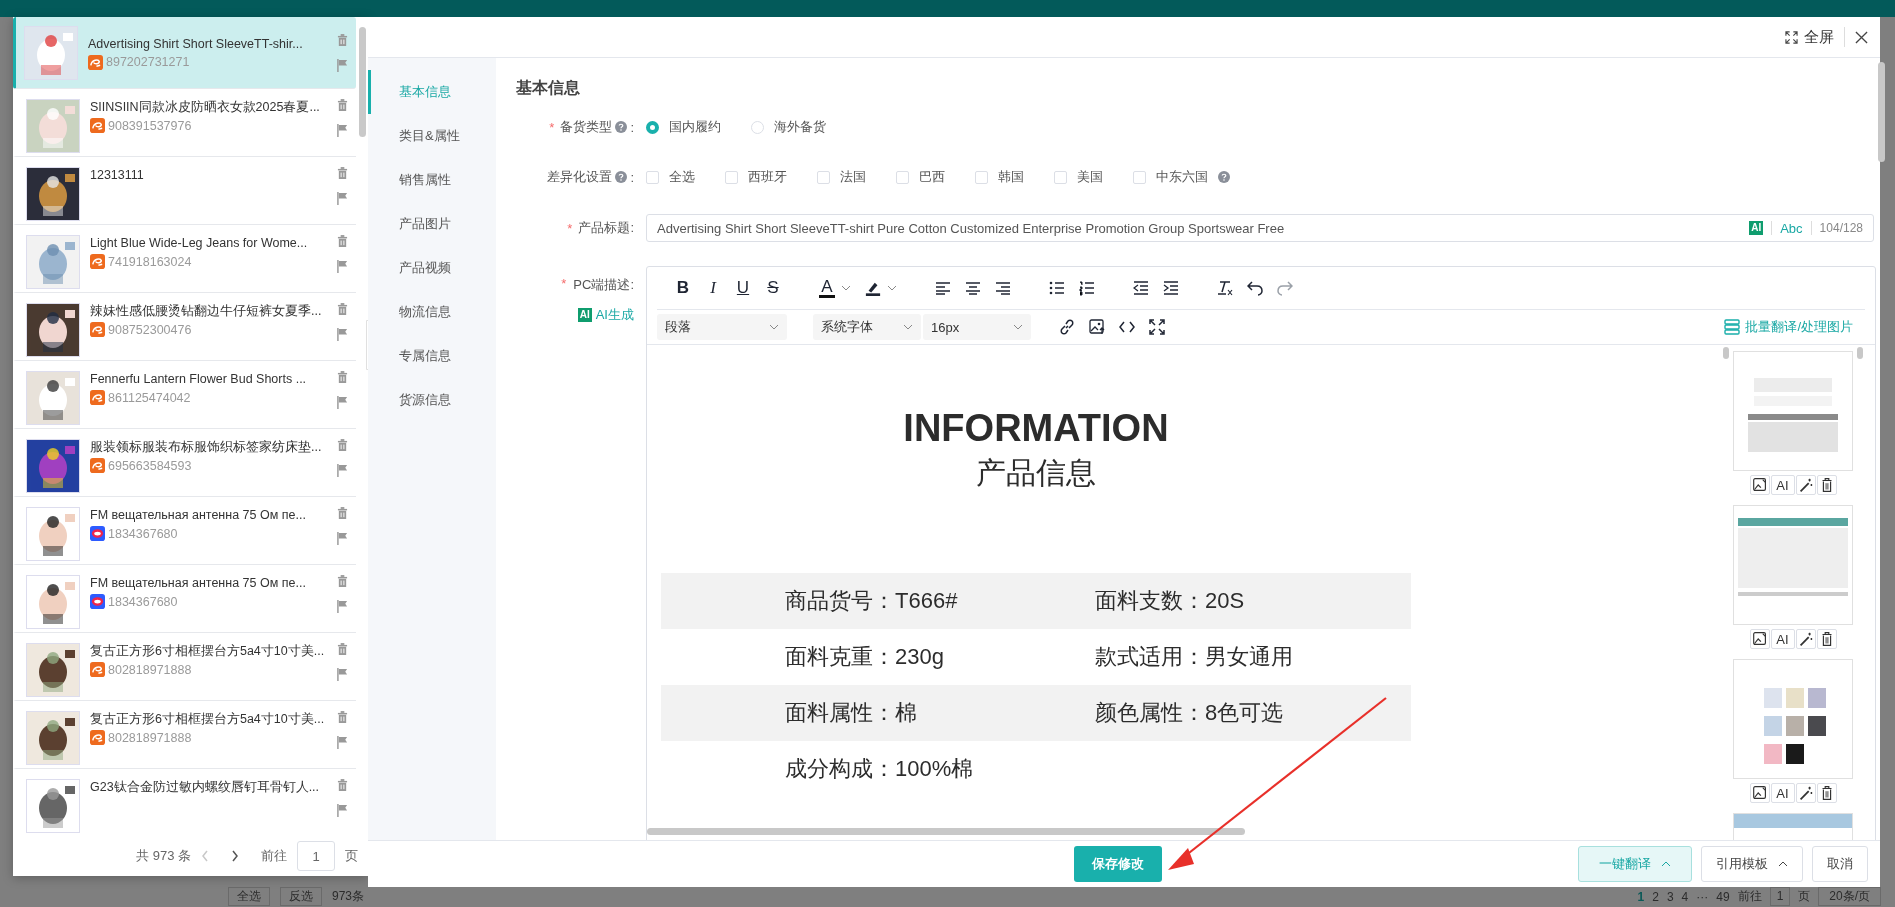  I want to click on page-number: 2, so click(1655, 896).